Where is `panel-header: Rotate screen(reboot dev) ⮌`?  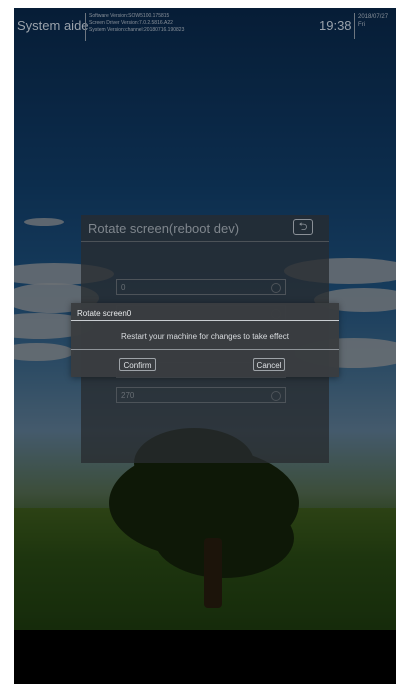
panel-header: Rotate screen(reboot dev) ⮌ is located at coordinates (205, 228).